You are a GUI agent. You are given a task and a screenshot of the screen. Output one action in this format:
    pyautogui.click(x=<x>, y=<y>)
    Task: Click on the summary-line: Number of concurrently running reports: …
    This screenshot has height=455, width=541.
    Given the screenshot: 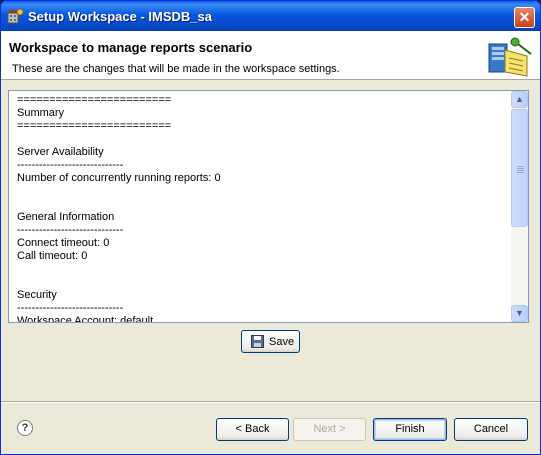 What is the action you would take?
    pyautogui.click(x=119, y=178)
    